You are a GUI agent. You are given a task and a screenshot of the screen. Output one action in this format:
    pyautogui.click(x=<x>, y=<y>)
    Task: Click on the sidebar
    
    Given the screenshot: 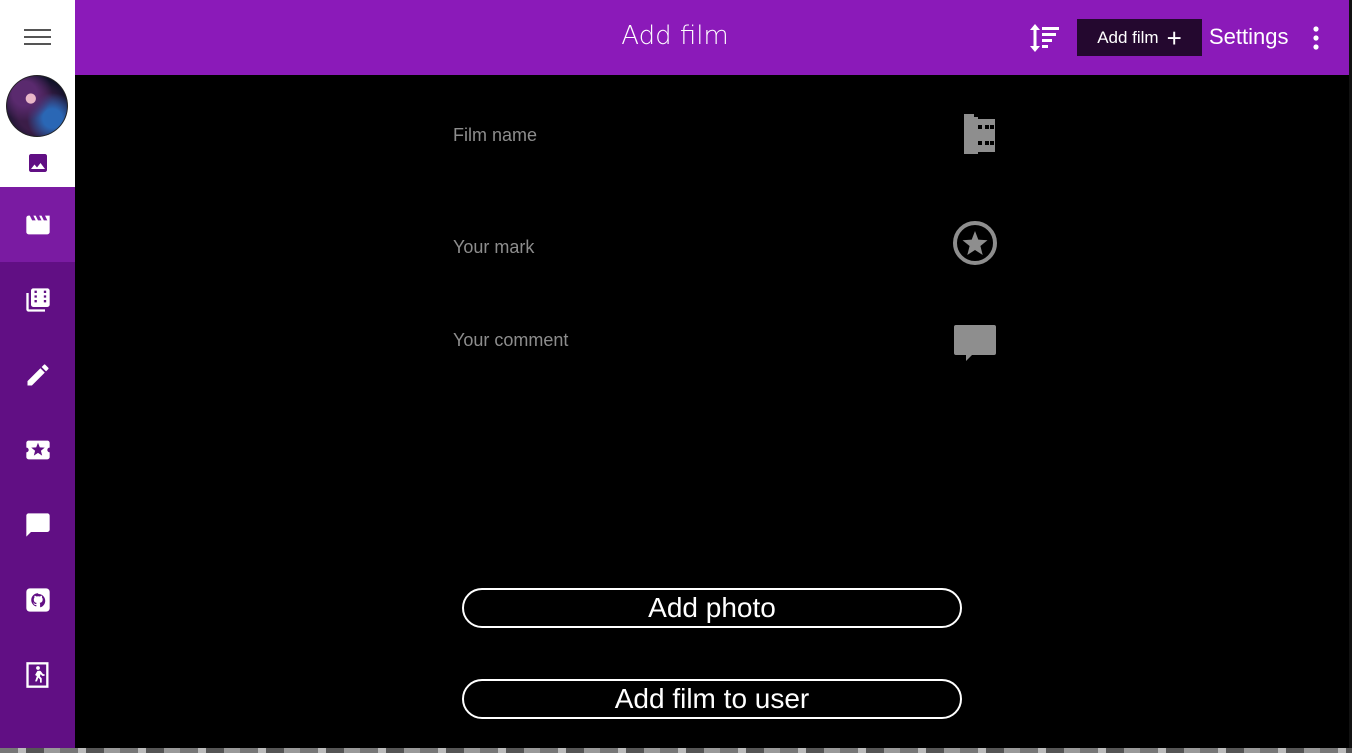 What is the action you would take?
    pyautogui.click(x=37, y=376)
    